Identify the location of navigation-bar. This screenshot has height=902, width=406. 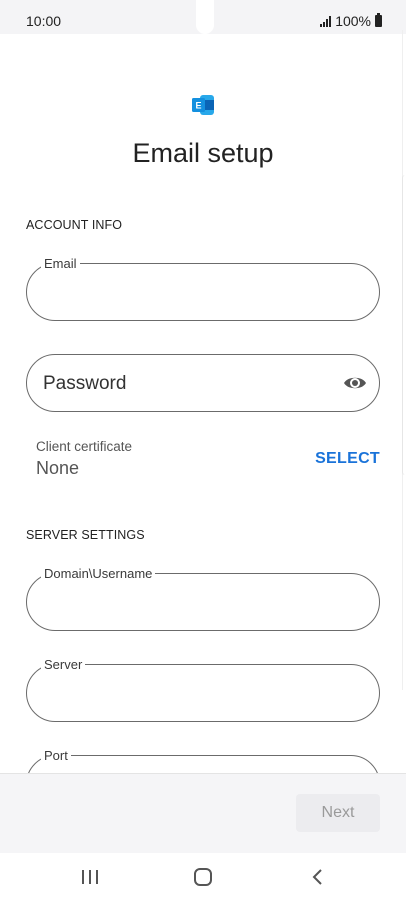
(203, 877).